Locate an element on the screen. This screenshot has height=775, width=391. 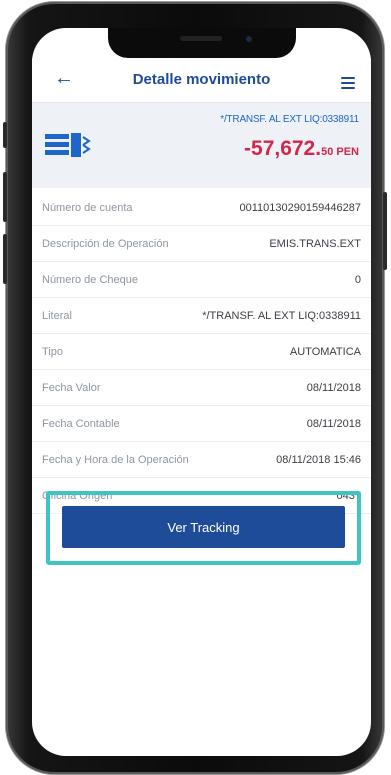
detail-row-check-number: Número de Cheque 0 is located at coordinates (201, 280).